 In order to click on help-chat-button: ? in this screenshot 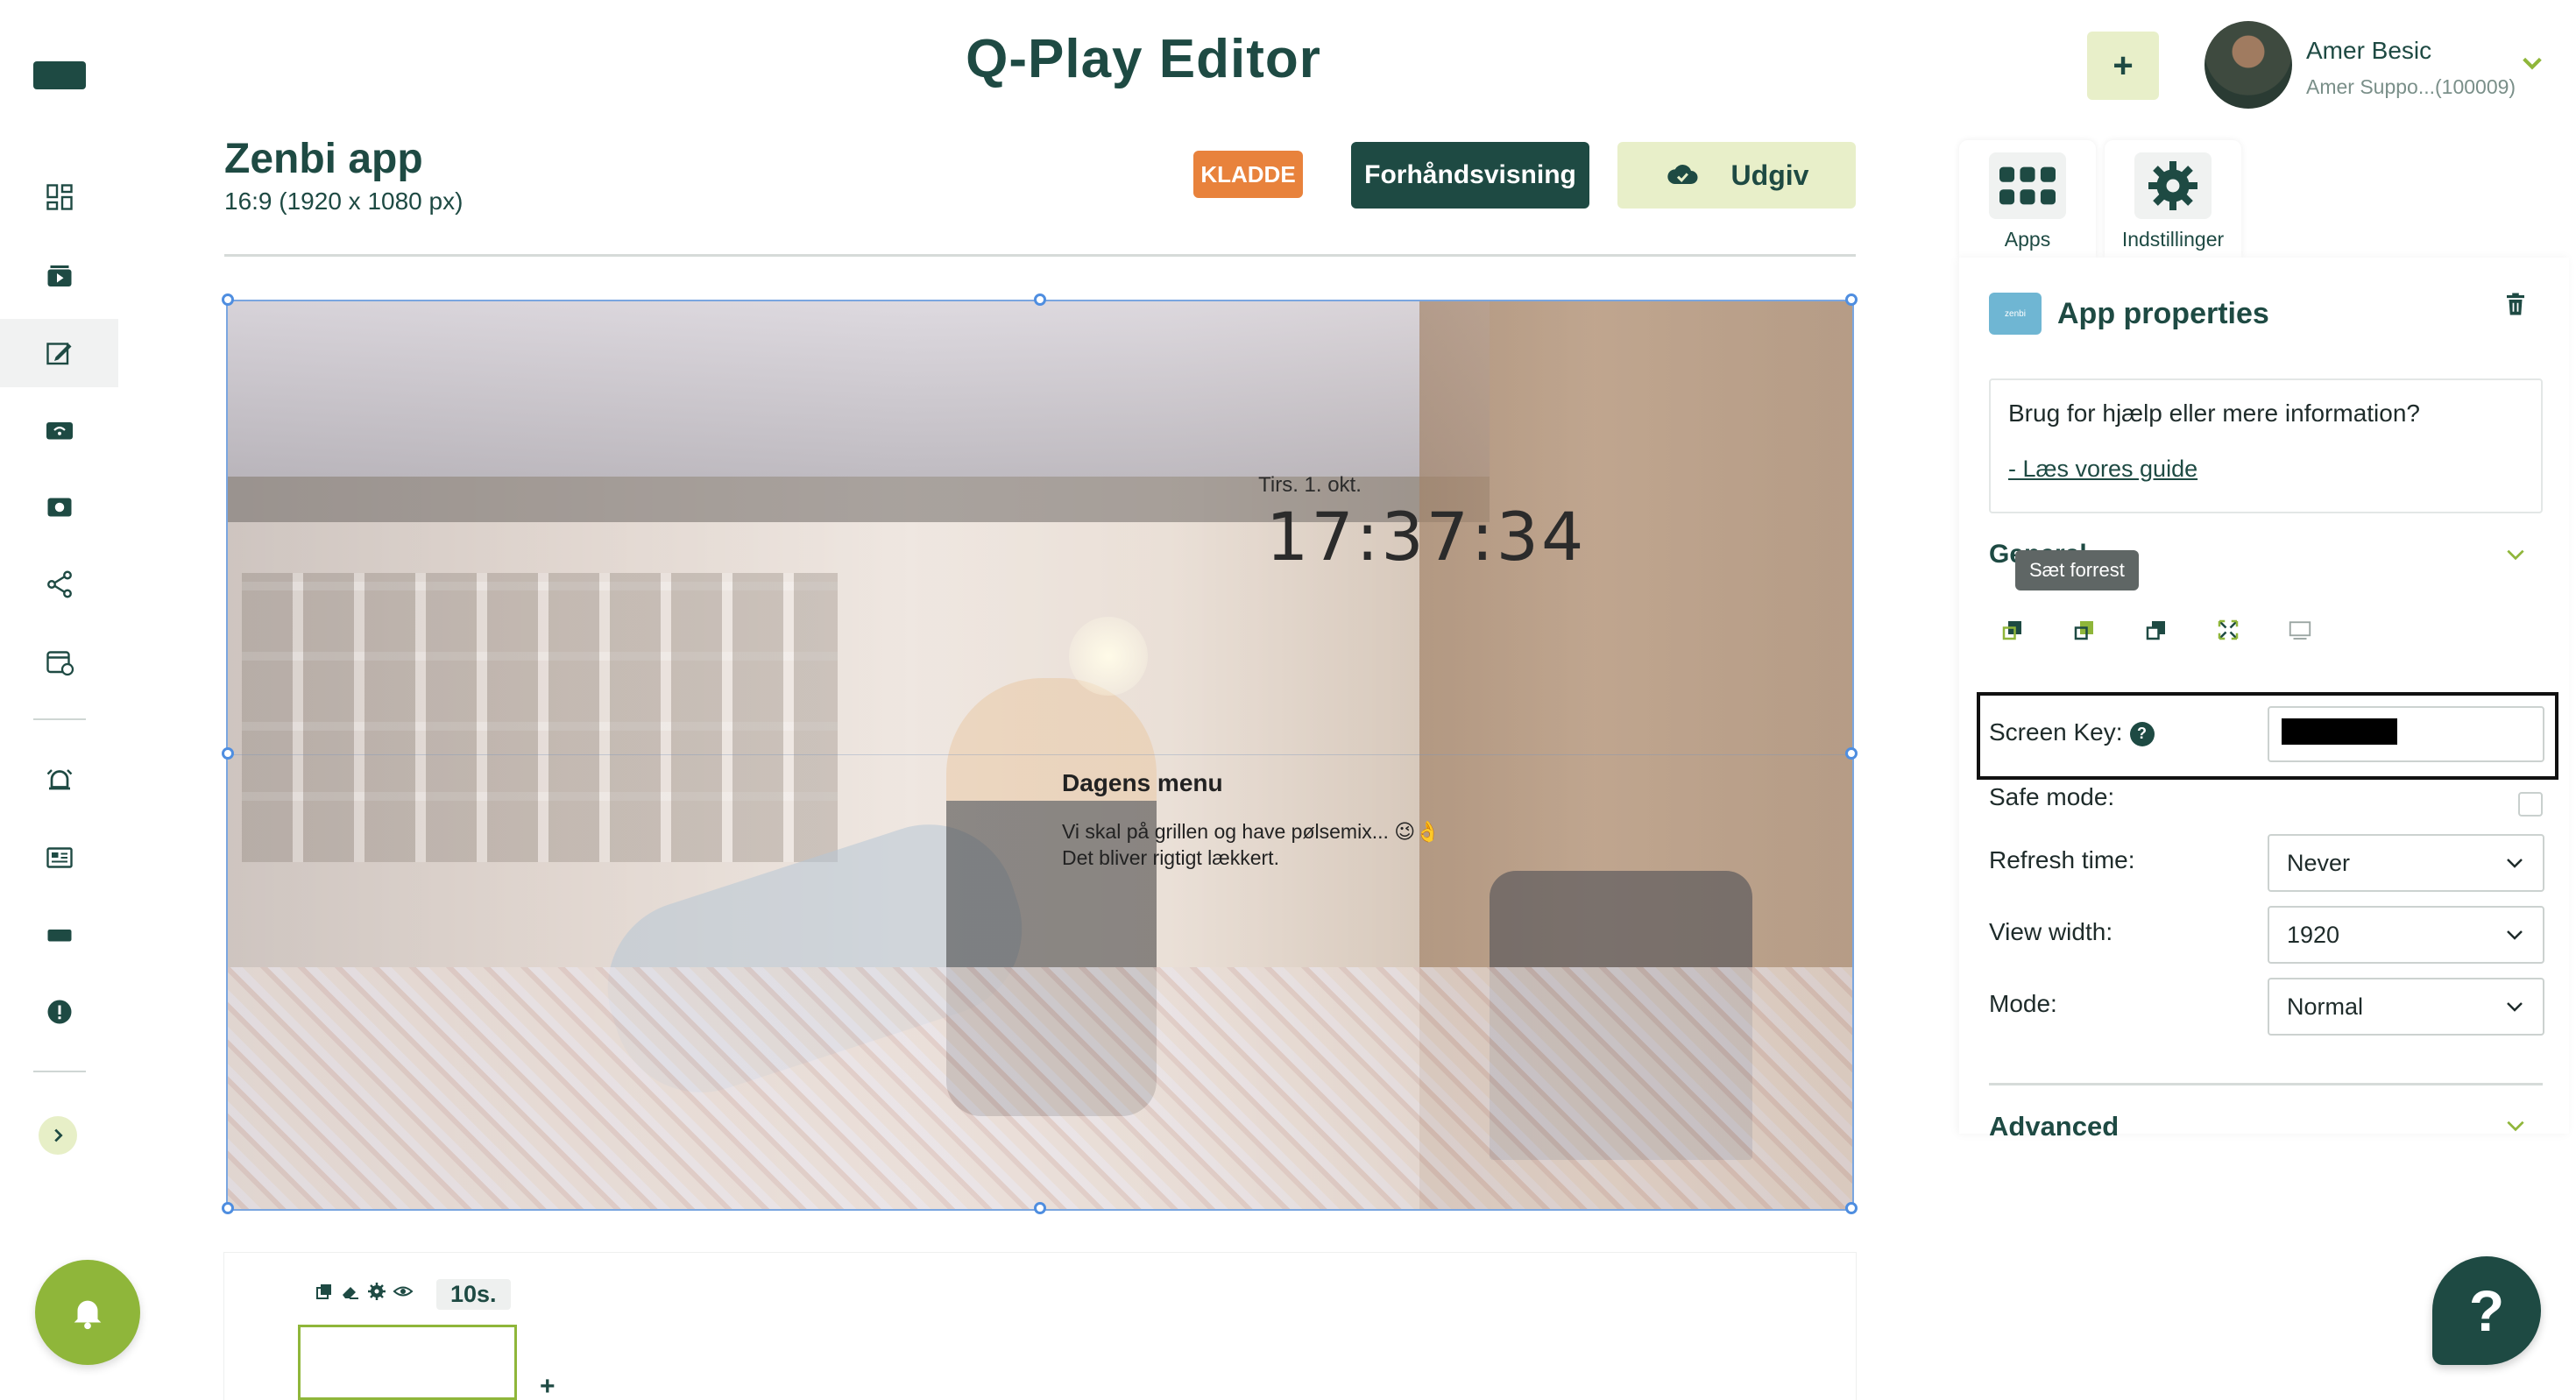, I will do `click(2486, 1310)`.